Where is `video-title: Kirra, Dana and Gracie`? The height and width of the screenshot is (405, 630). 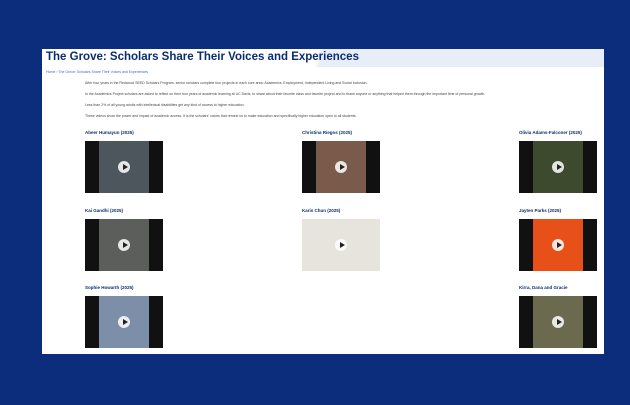
video-title: Kirra, Dana and Gracie is located at coordinates (543, 287).